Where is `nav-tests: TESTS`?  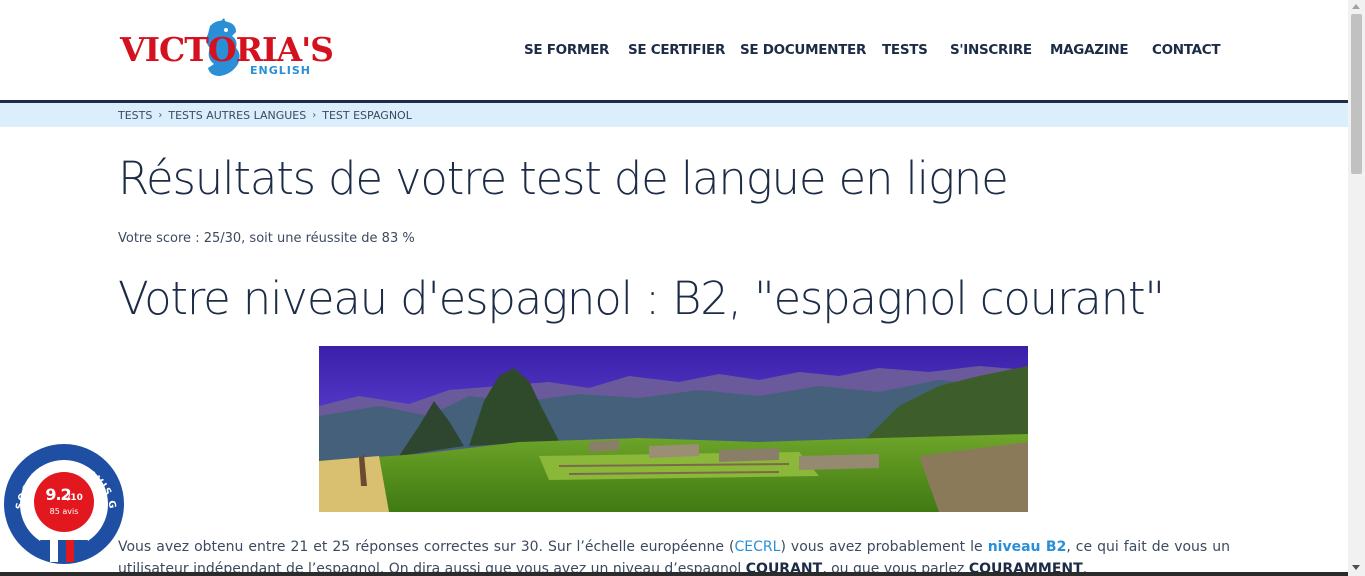
nav-tests: TESTS is located at coordinates (905, 50).